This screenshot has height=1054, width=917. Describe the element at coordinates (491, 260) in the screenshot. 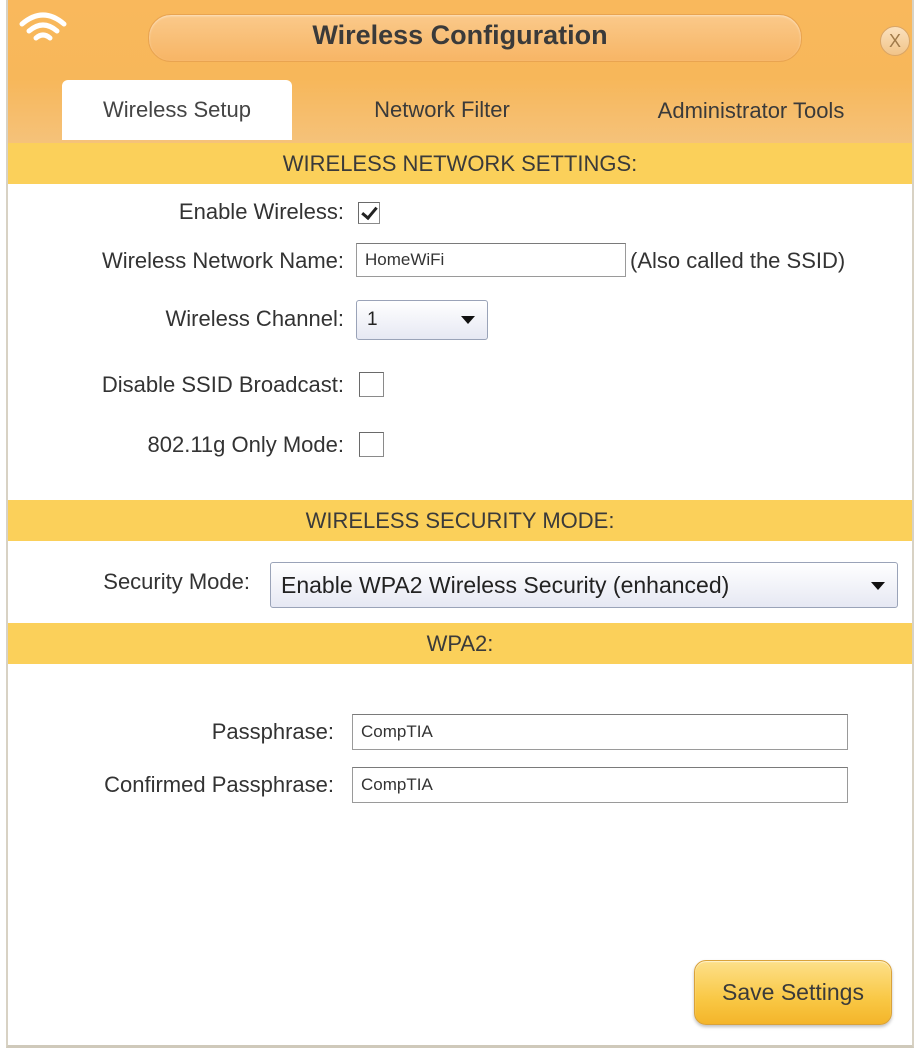

I see `network-name-input` at that location.